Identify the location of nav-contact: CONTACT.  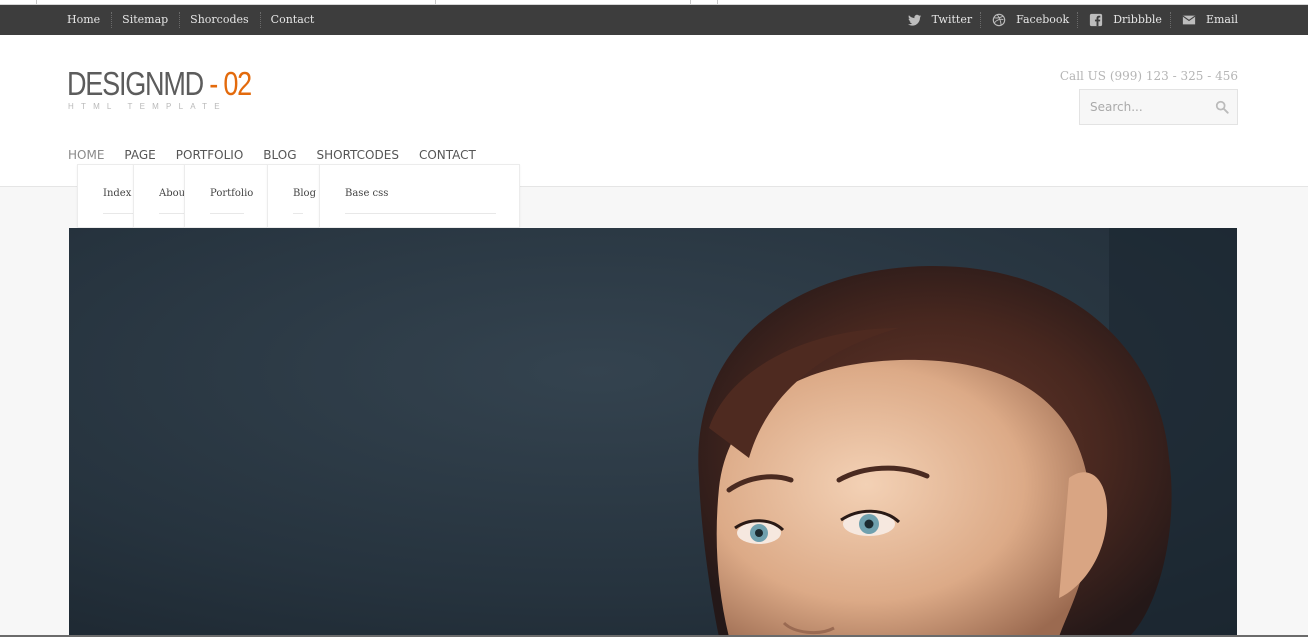
(447, 155).